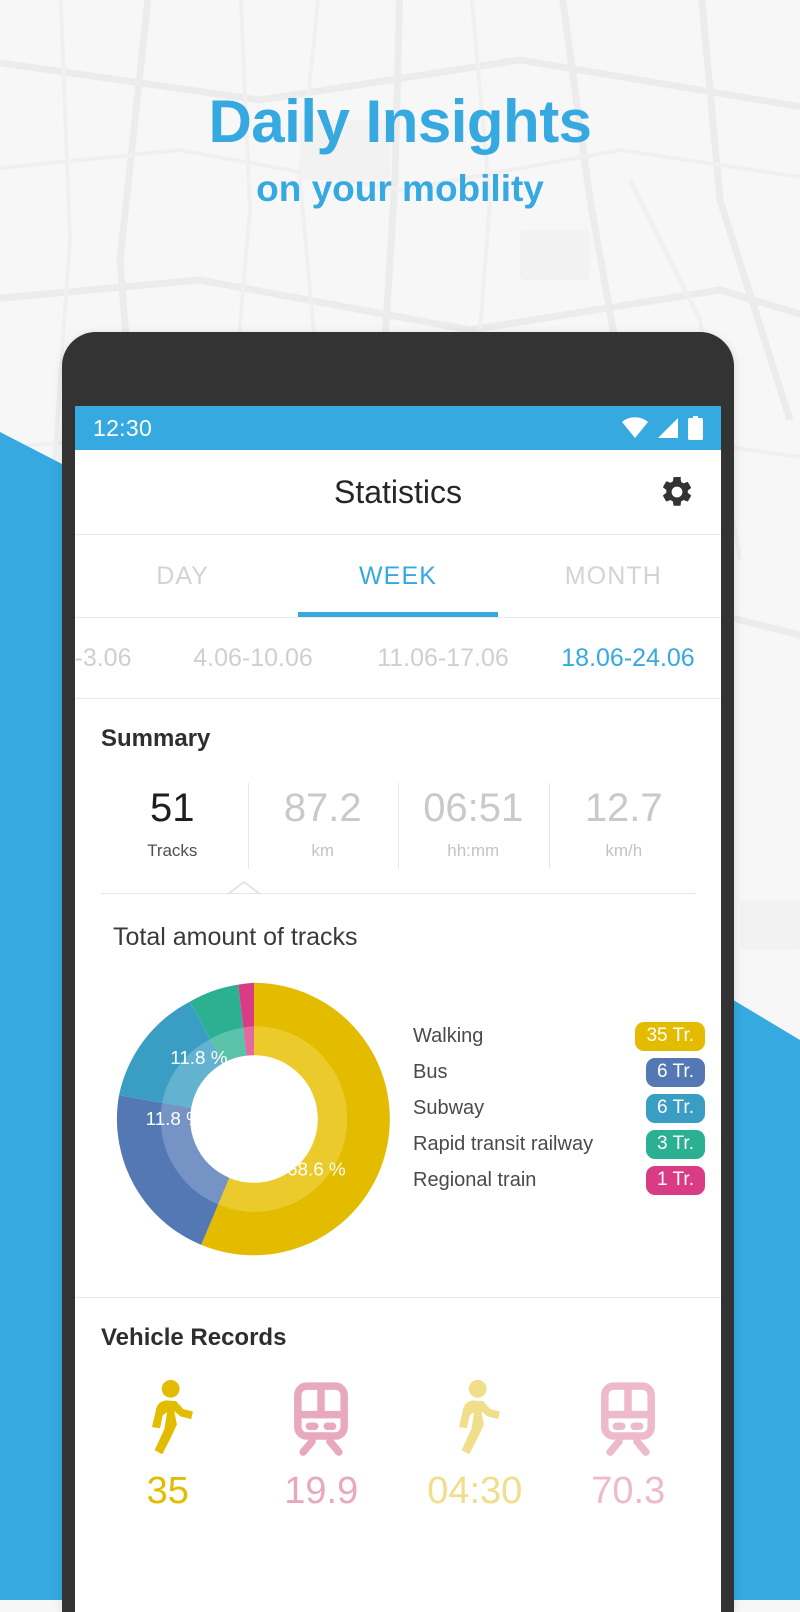 The width and height of the screenshot is (800, 1612). I want to click on headline: Daily Insights on your mobility, so click(400, 148).